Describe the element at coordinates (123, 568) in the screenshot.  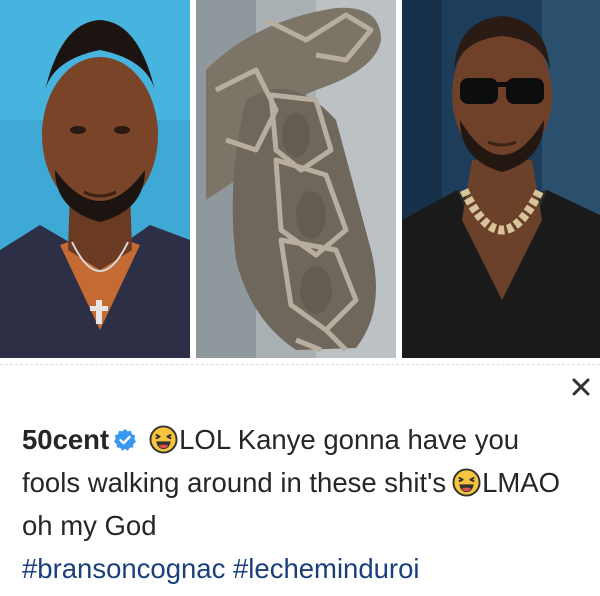
I see `hashtag-link: #bransoncognac` at that location.